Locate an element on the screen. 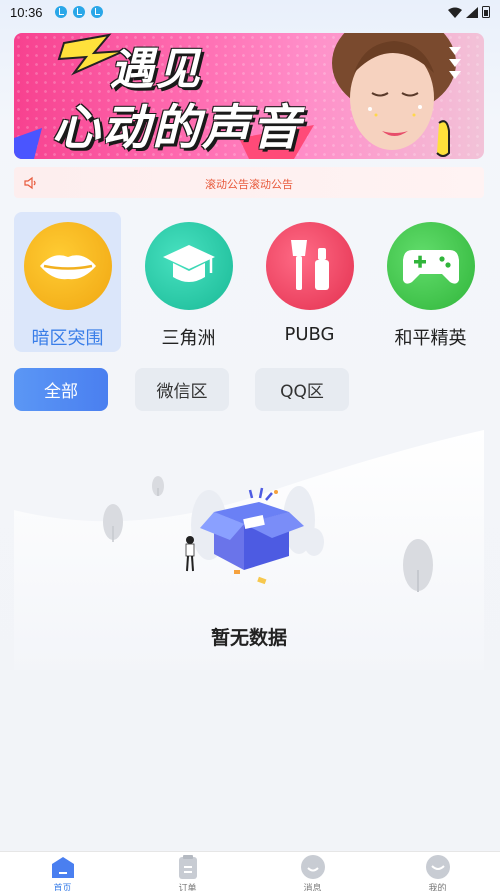 The image size is (500, 891). signal-icon is located at coordinates (472, 12).